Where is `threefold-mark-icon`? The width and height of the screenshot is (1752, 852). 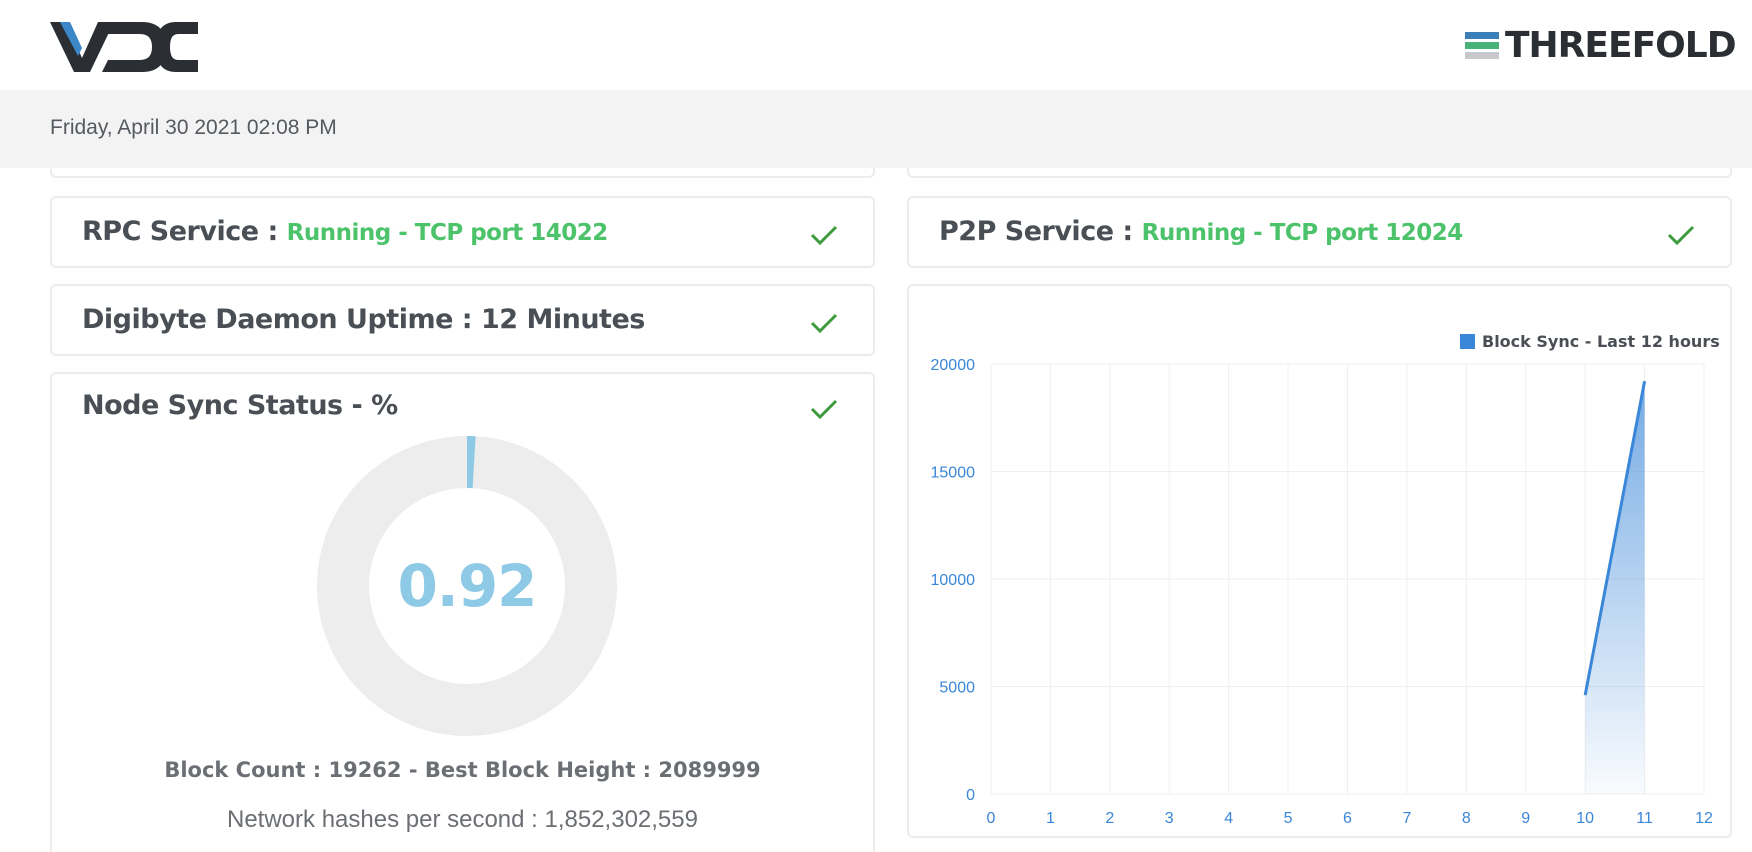 threefold-mark-icon is located at coordinates (1482, 45).